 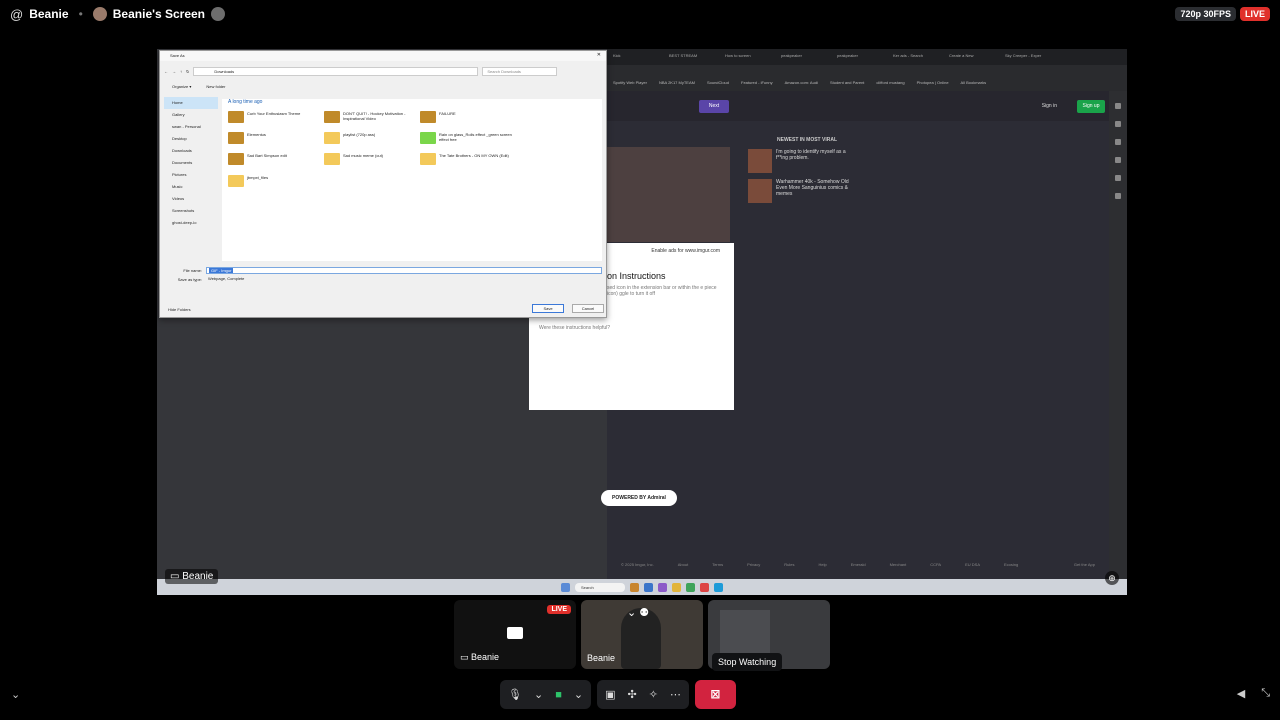 I want to click on exit-fullscreen-icon: ⤡, so click(x=1265, y=693).